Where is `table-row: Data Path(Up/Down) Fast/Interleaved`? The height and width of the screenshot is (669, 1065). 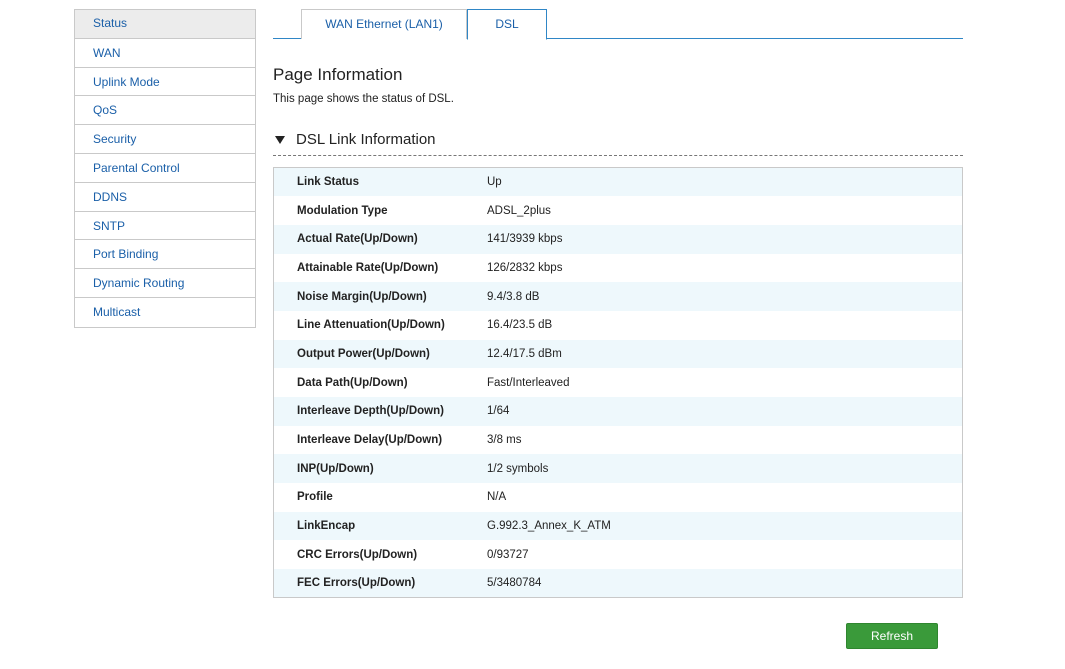 table-row: Data Path(Up/Down) Fast/Interleaved is located at coordinates (618, 382).